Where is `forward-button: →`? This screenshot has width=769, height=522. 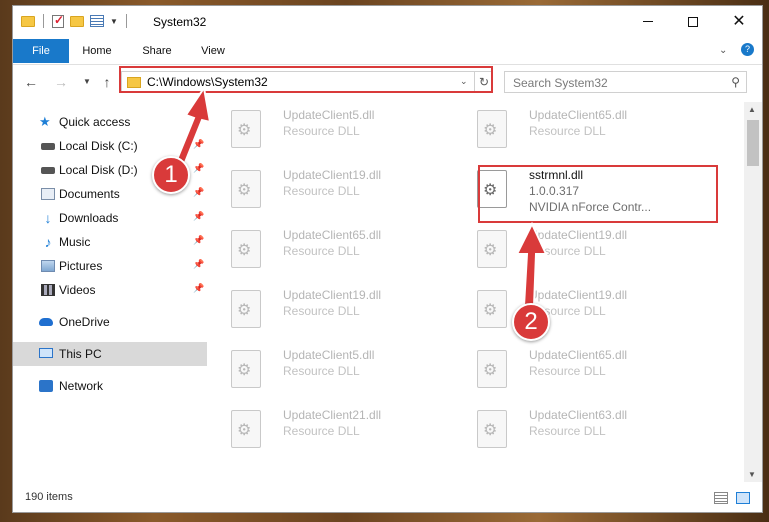
forward-button: → is located at coordinates (61, 82).